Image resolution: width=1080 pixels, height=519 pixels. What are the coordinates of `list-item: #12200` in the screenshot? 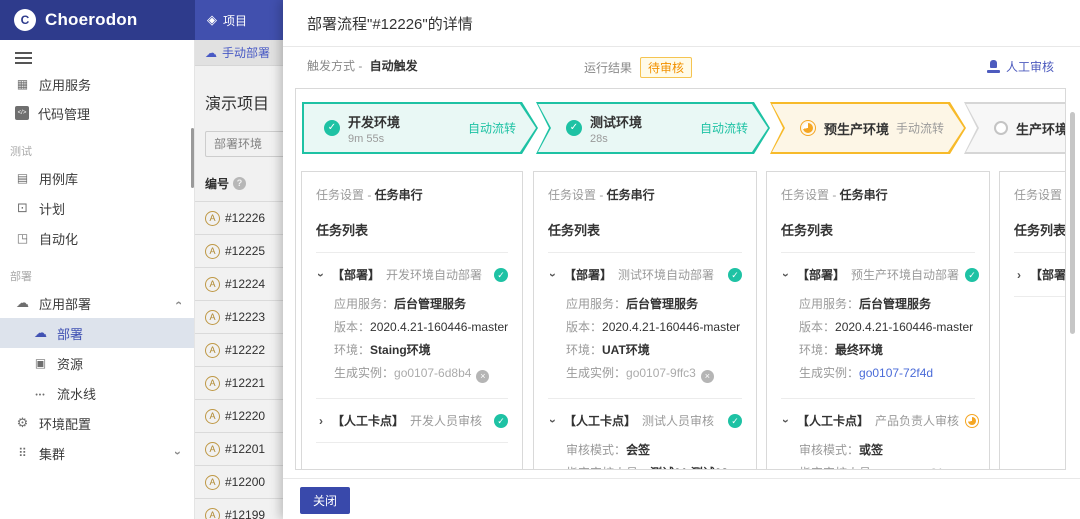 It's located at (239, 481).